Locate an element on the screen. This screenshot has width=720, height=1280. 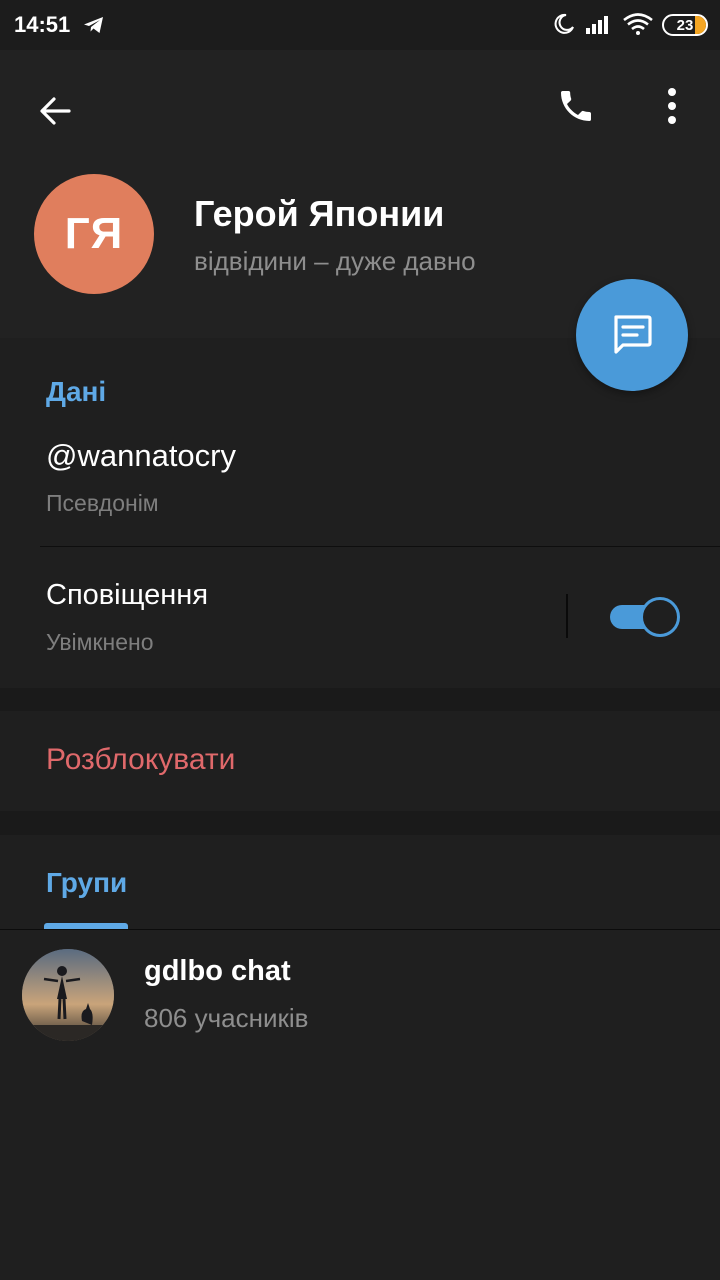
tab-divider is located at coordinates (360, 929).